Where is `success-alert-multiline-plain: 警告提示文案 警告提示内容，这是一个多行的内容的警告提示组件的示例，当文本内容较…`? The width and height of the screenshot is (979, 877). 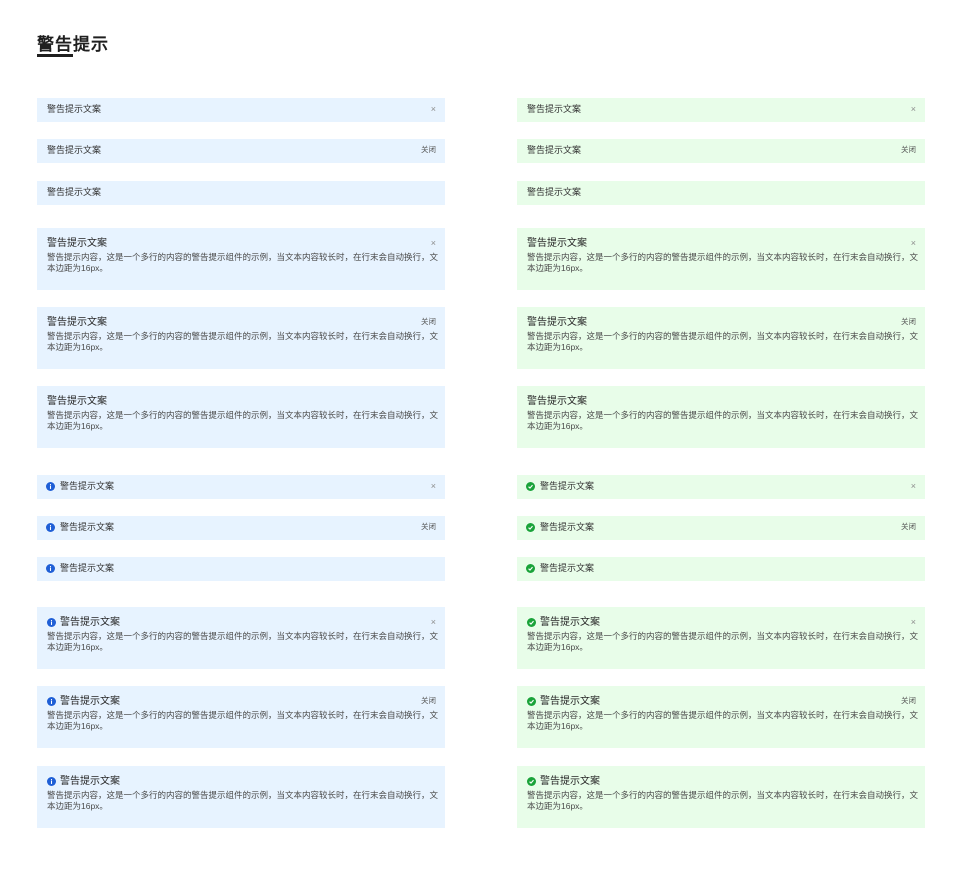 success-alert-multiline-plain: 警告提示文案 警告提示内容，这是一个多行的内容的警告提示组件的示例，当文本内容较… is located at coordinates (721, 417).